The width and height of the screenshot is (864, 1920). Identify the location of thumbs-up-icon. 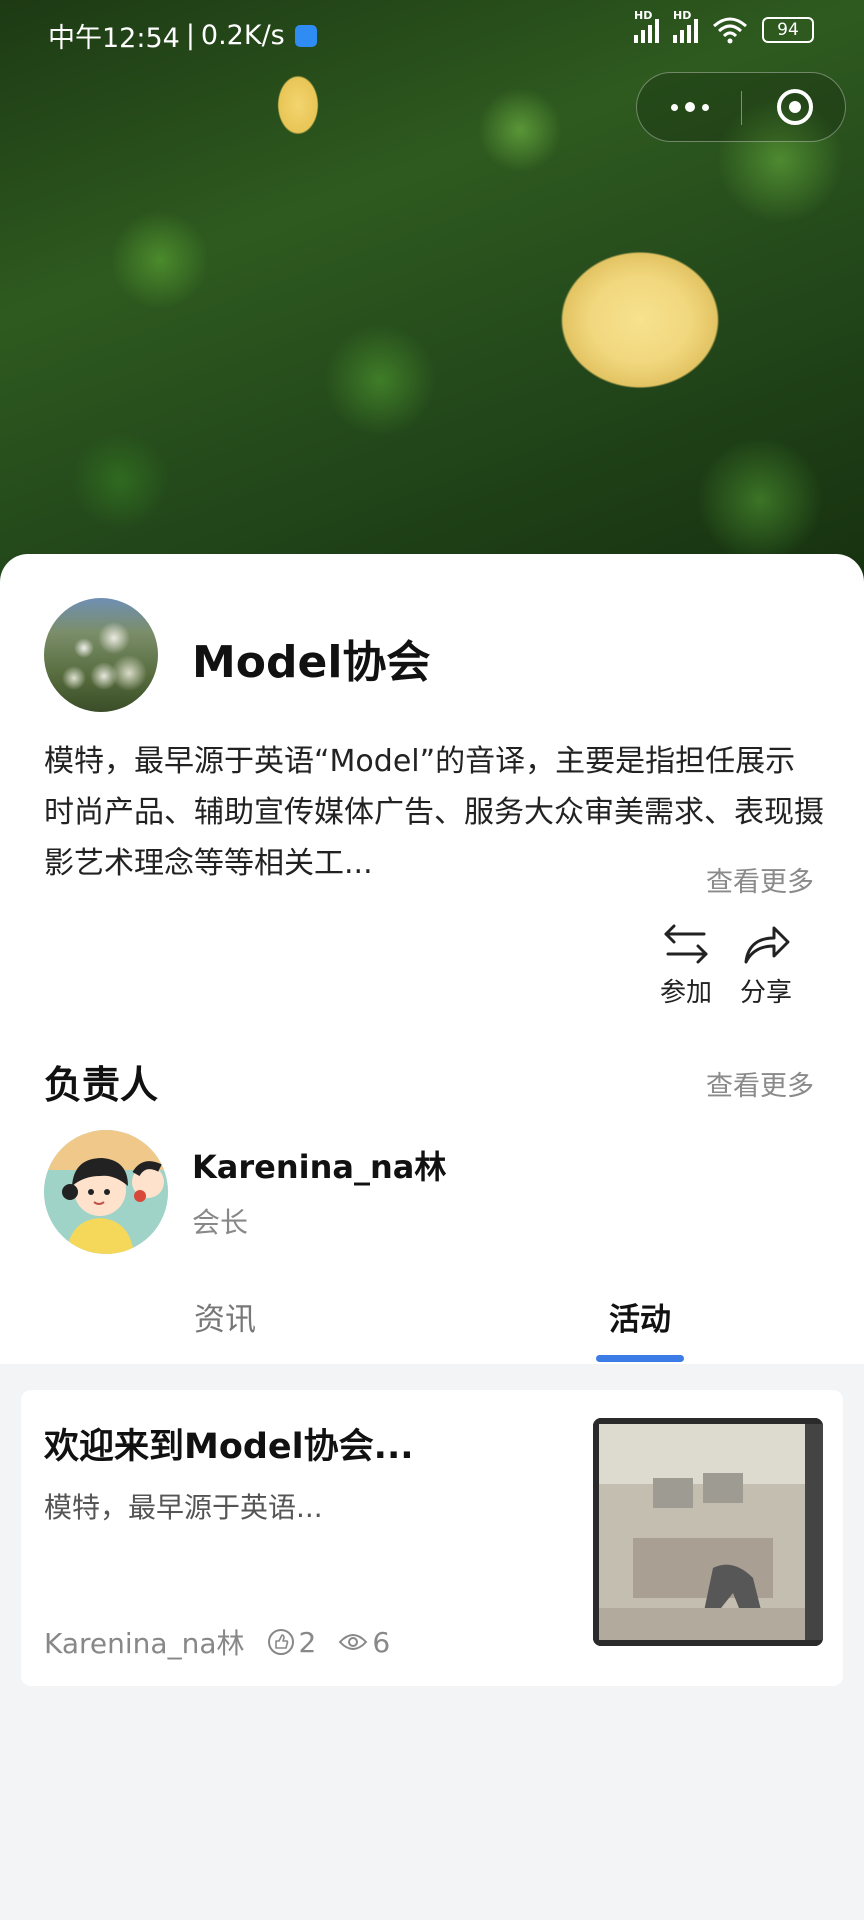
(280, 1642).